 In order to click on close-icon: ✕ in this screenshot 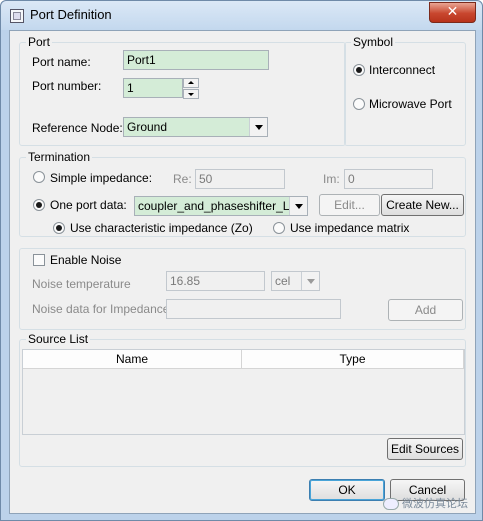, I will do `click(452, 12)`.